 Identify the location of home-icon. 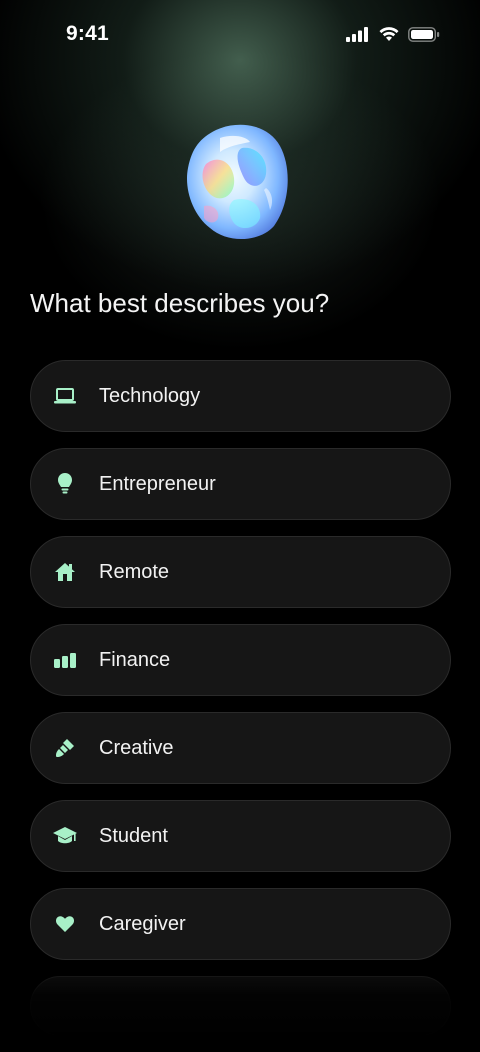
(65, 572).